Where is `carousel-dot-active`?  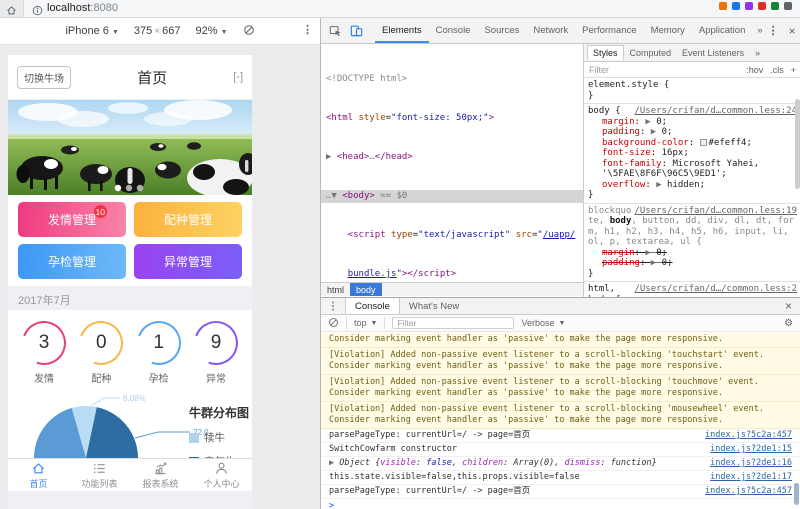
carousel-dot-active is located at coordinates (118, 188).